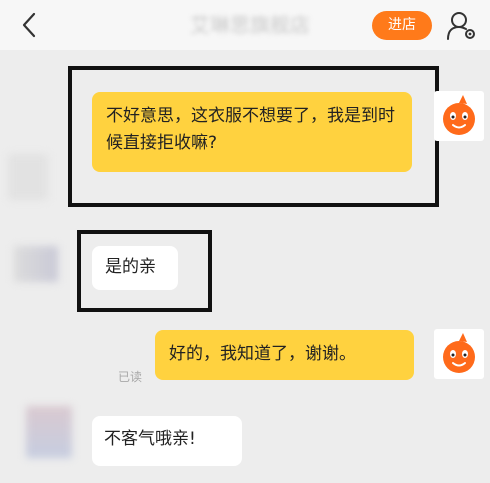 Image resolution: width=490 pixels, height=483 pixels. Describe the element at coordinates (130, 267) in the screenshot. I see `message-text: 是的亲` at that location.